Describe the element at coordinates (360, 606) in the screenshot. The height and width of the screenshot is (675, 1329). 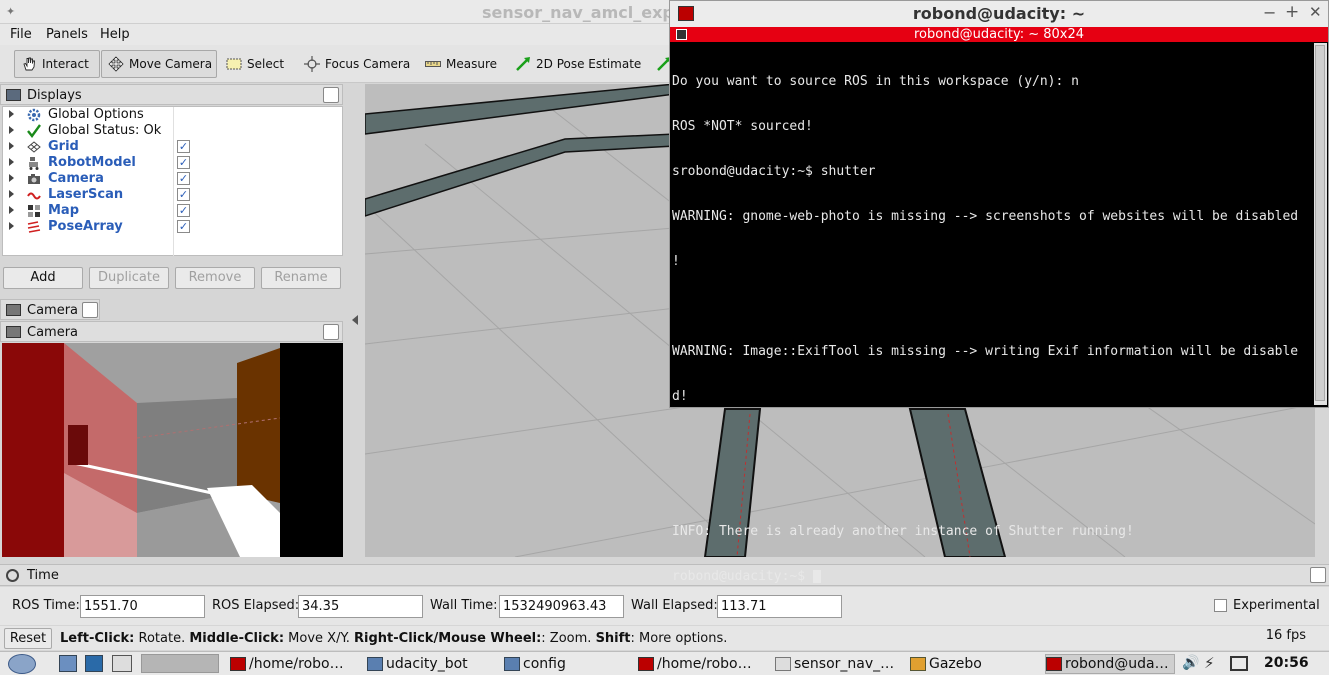
I see `ros-elapsed-field: 34.35` at that location.